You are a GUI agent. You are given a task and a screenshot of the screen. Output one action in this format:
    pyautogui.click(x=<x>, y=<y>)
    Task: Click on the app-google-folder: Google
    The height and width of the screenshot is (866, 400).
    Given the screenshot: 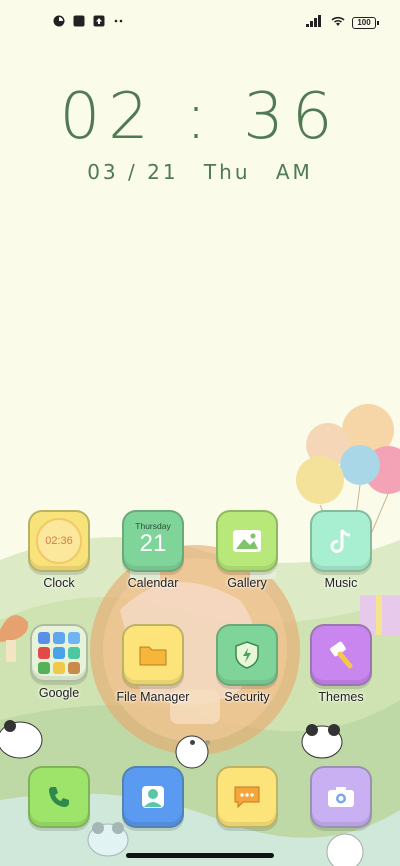 What is the action you would take?
    pyautogui.click(x=59, y=662)
    